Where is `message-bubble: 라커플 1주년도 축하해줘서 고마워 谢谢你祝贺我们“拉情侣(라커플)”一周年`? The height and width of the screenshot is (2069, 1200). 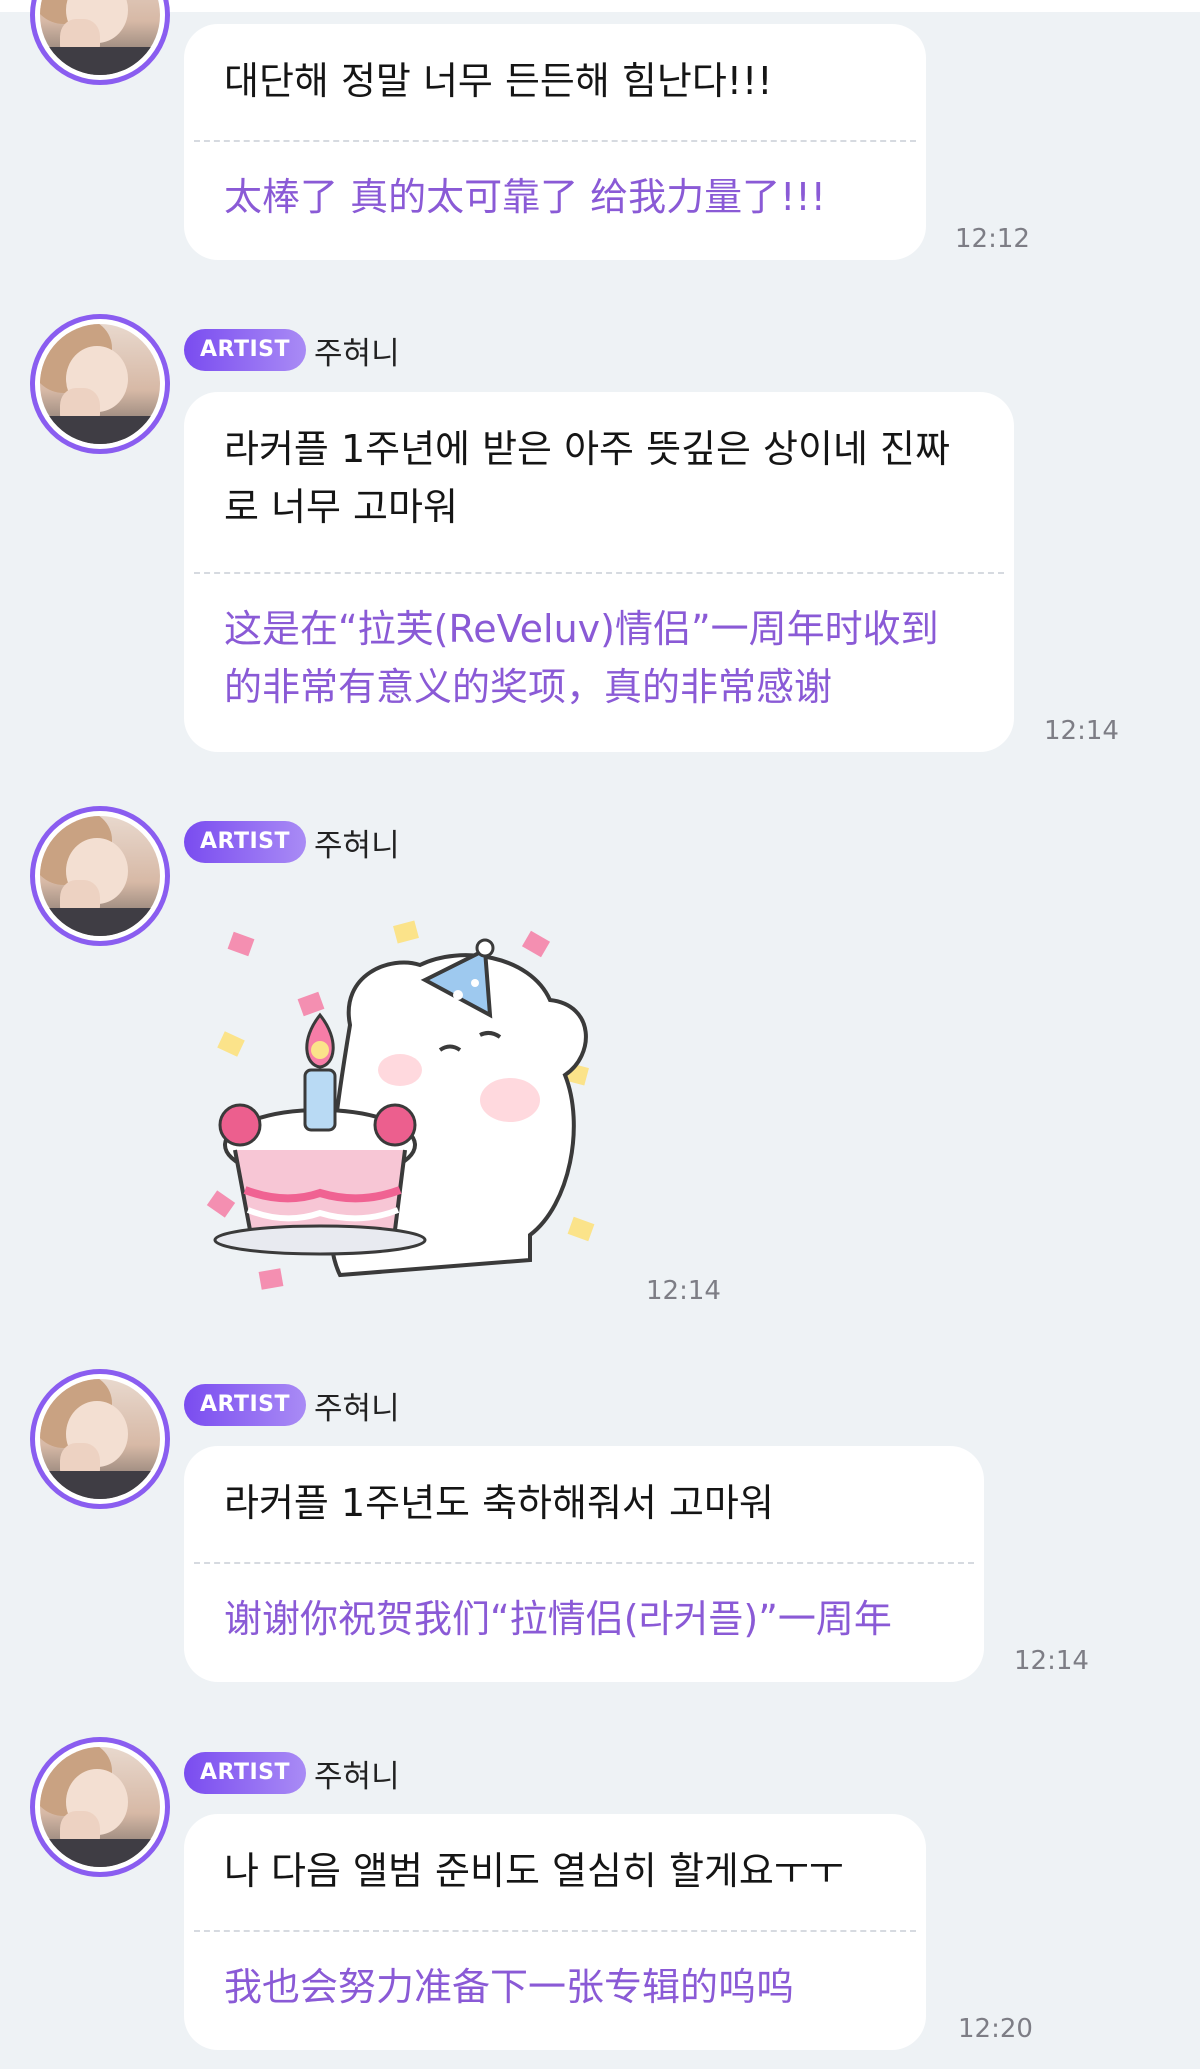
message-bubble: 라커플 1주년도 축하해줘서 고마워 谢谢你祝贺我们“拉情侣(라커플)”一周年 is located at coordinates (584, 1564).